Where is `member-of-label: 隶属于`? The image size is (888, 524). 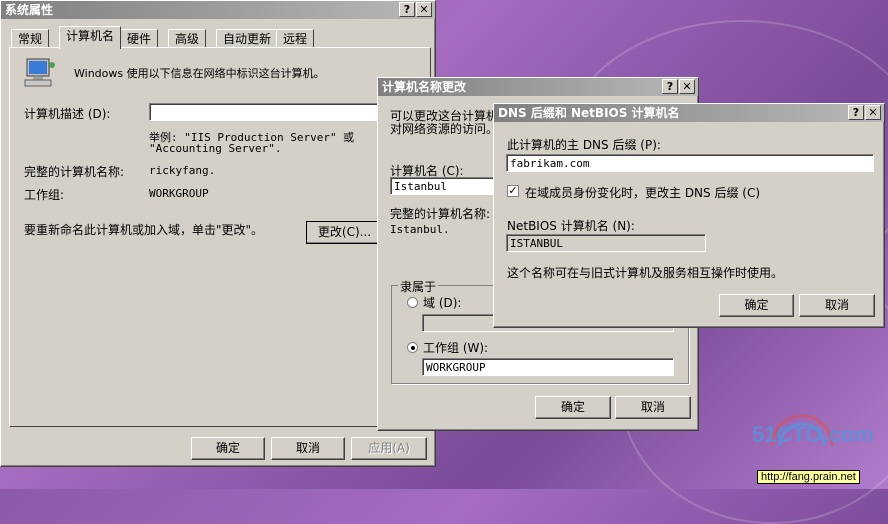
member-of-label: 隶属于 is located at coordinates (418, 286).